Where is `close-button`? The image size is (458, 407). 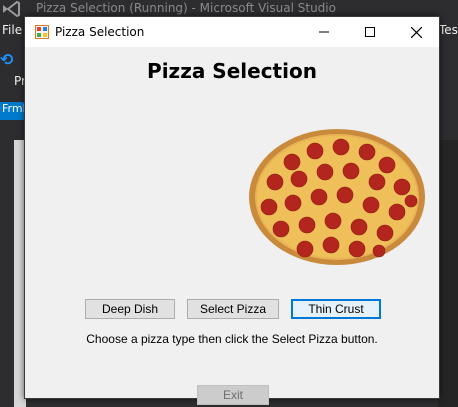 close-button is located at coordinates (416, 32).